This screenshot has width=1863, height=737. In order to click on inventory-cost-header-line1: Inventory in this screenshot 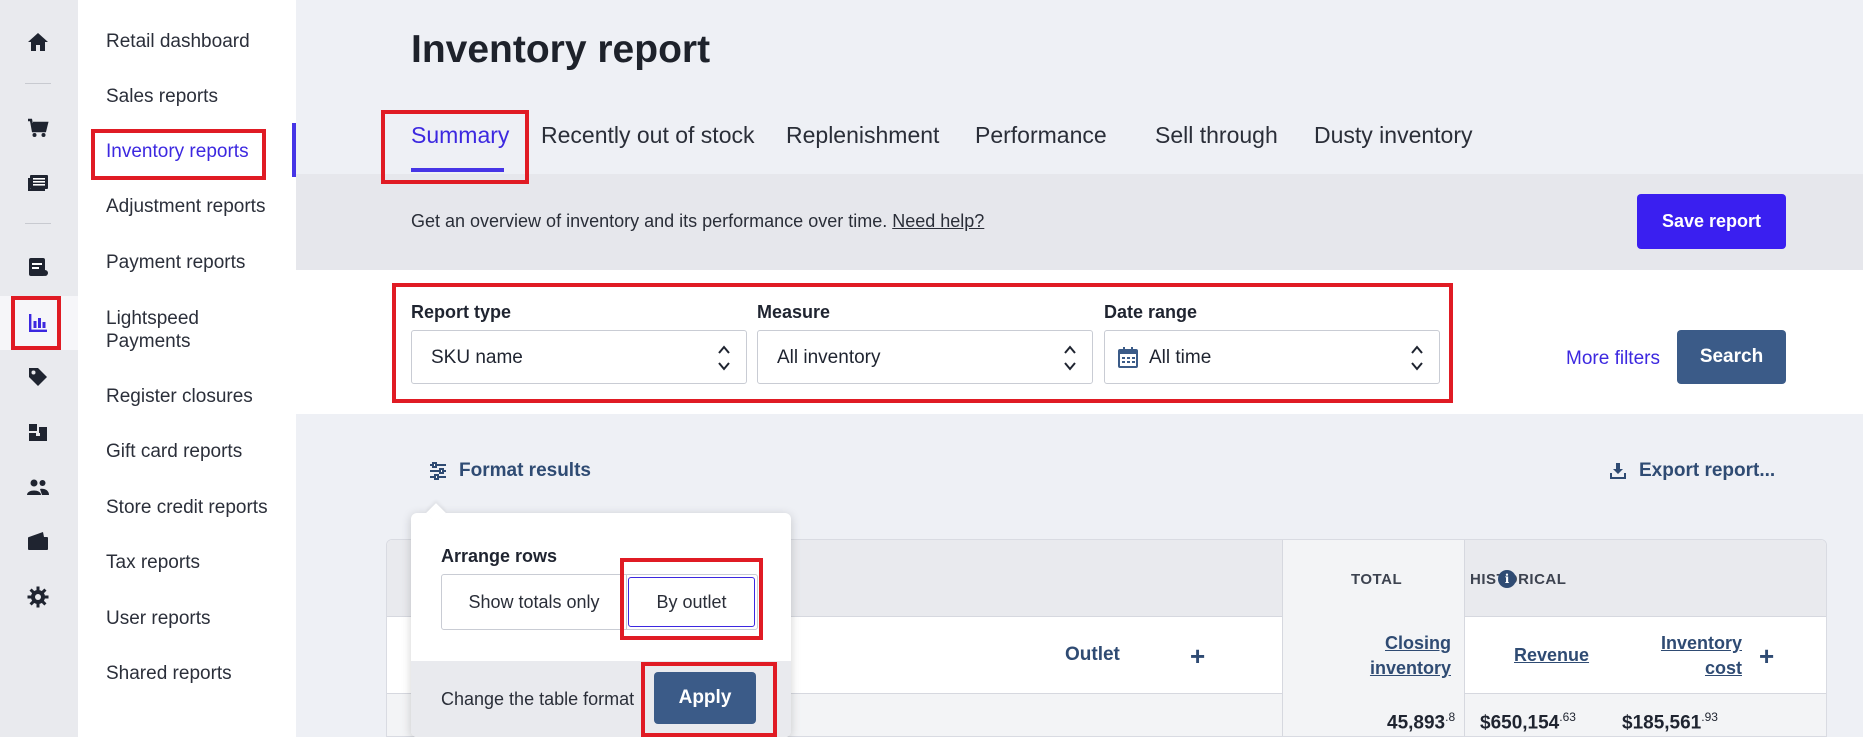, I will do `click(1701, 643)`.